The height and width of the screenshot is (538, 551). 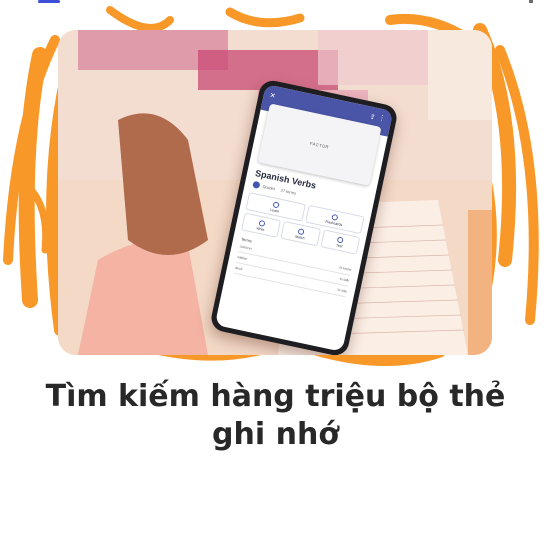 I want to click on mode-label: Match, so click(x=300, y=237).